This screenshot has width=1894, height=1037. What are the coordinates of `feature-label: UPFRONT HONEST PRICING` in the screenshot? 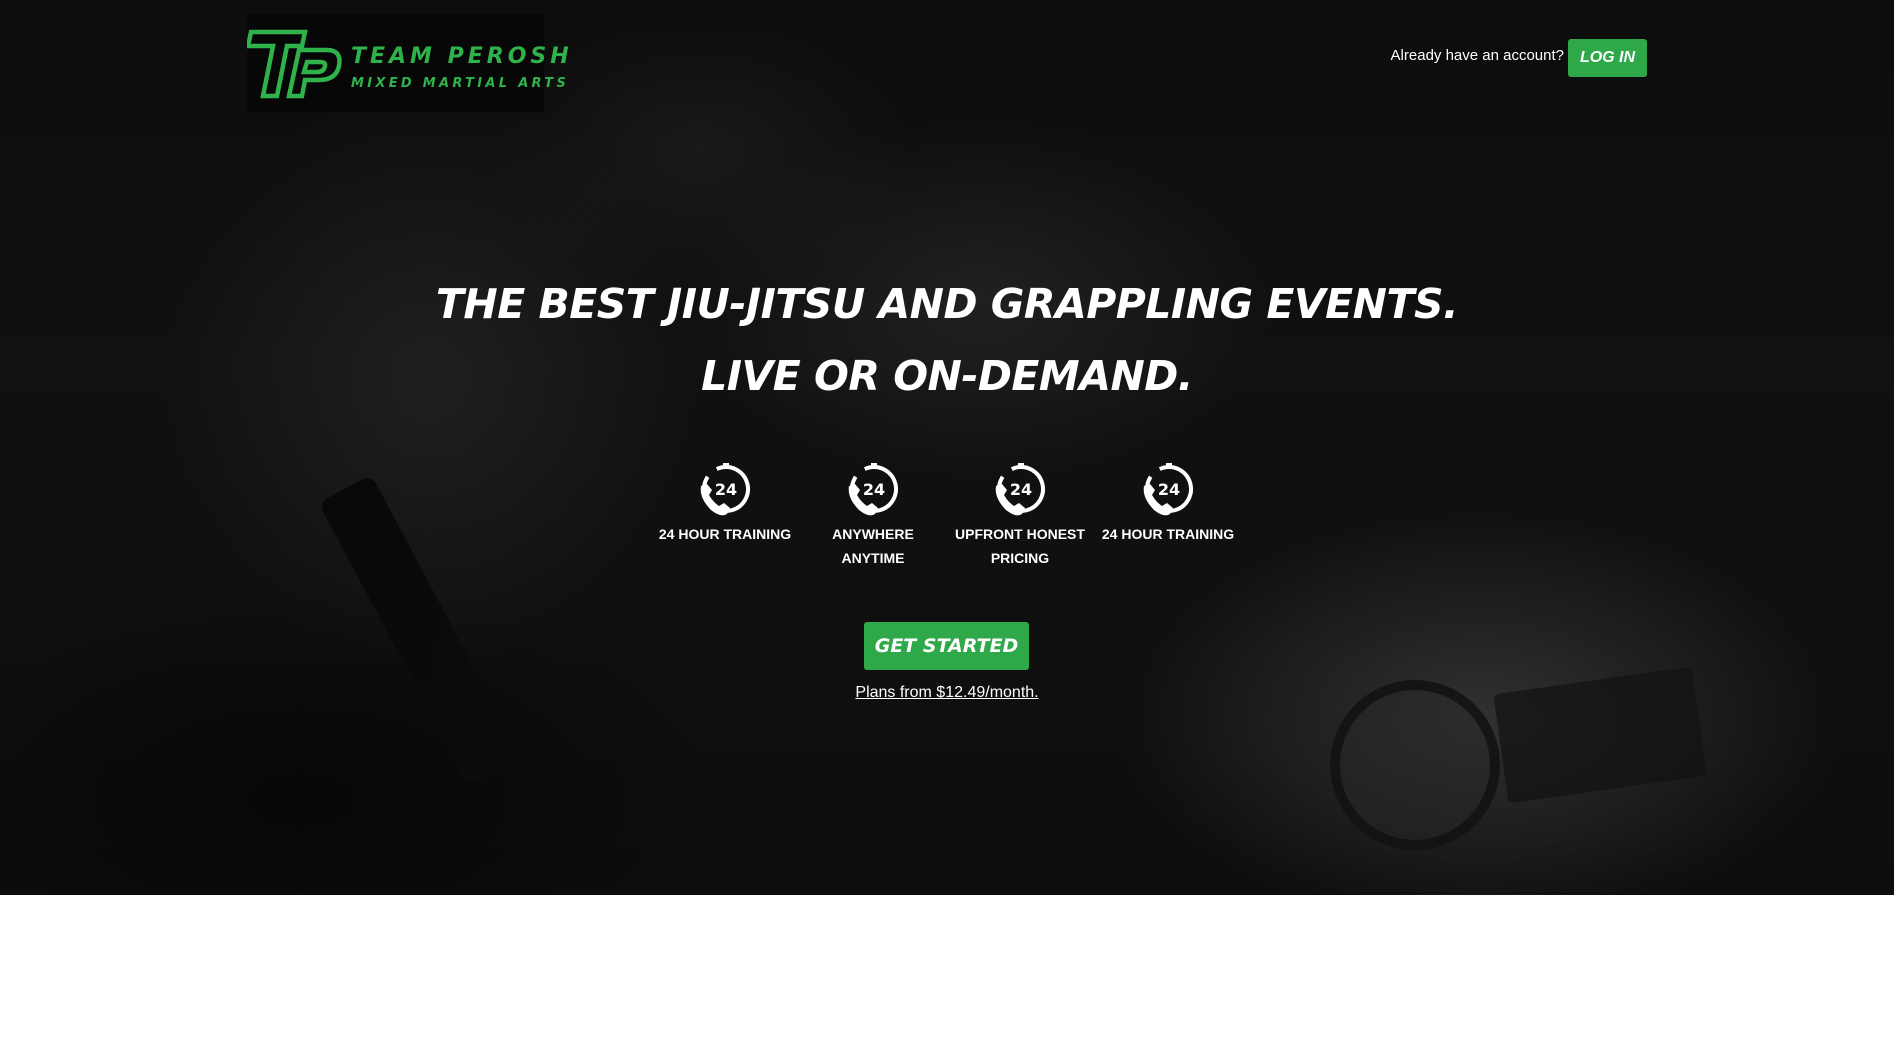 It's located at (1020, 546).